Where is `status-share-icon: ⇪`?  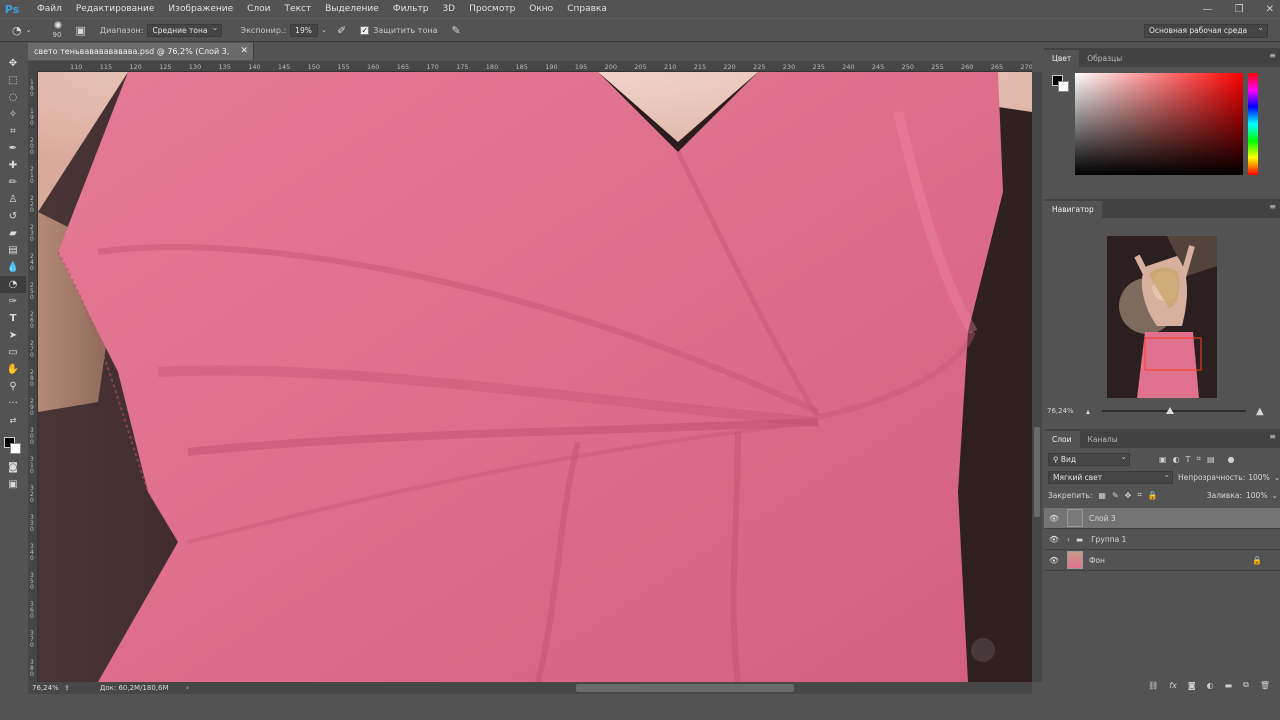
status-share-icon: ⇪ is located at coordinates (67, 688).